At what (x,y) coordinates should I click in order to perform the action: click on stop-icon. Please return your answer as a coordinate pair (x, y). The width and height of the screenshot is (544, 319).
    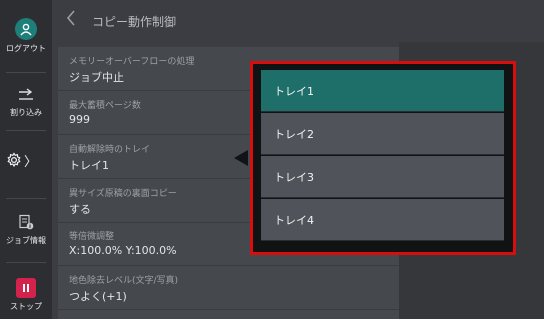
    Looking at the image, I should click on (26, 288).